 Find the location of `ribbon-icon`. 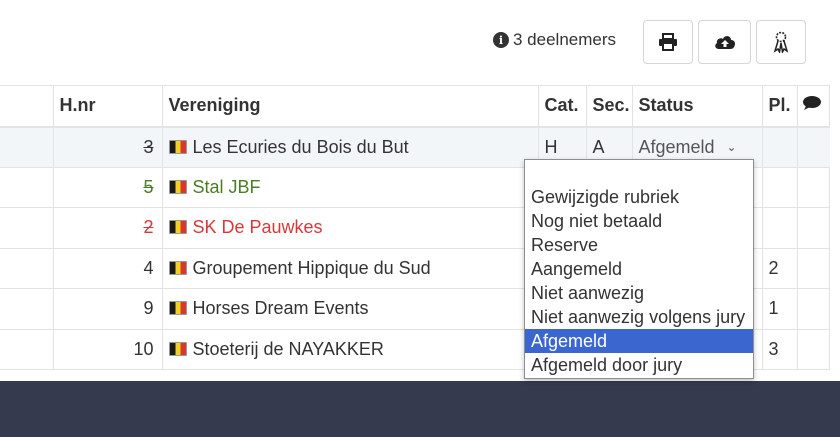

ribbon-icon is located at coordinates (781, 42).